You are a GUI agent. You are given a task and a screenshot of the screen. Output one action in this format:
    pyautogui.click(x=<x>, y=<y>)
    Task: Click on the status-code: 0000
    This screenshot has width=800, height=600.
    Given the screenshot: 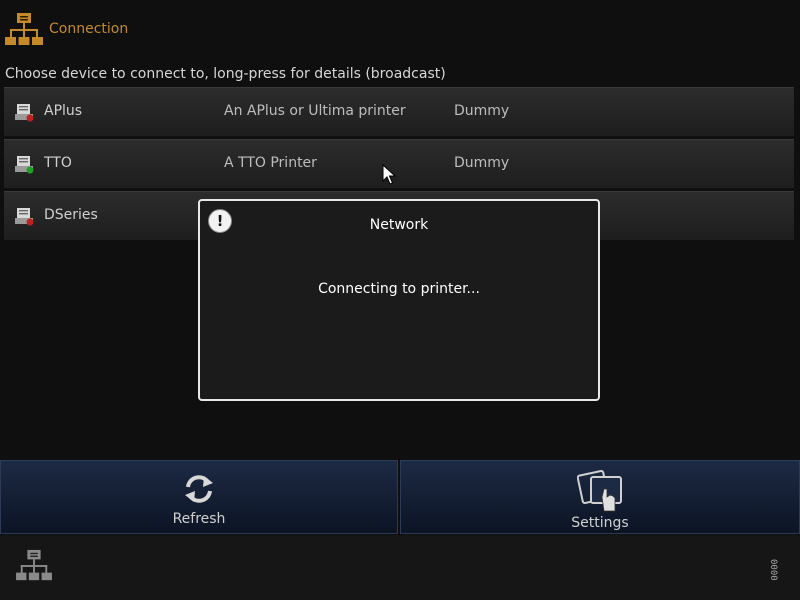 What is the action you would take?
    pyautogui.click(x=773, y=570)
    